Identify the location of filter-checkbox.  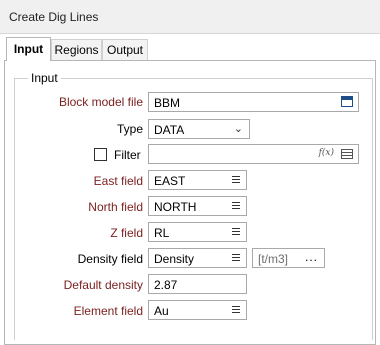
(100, 154).